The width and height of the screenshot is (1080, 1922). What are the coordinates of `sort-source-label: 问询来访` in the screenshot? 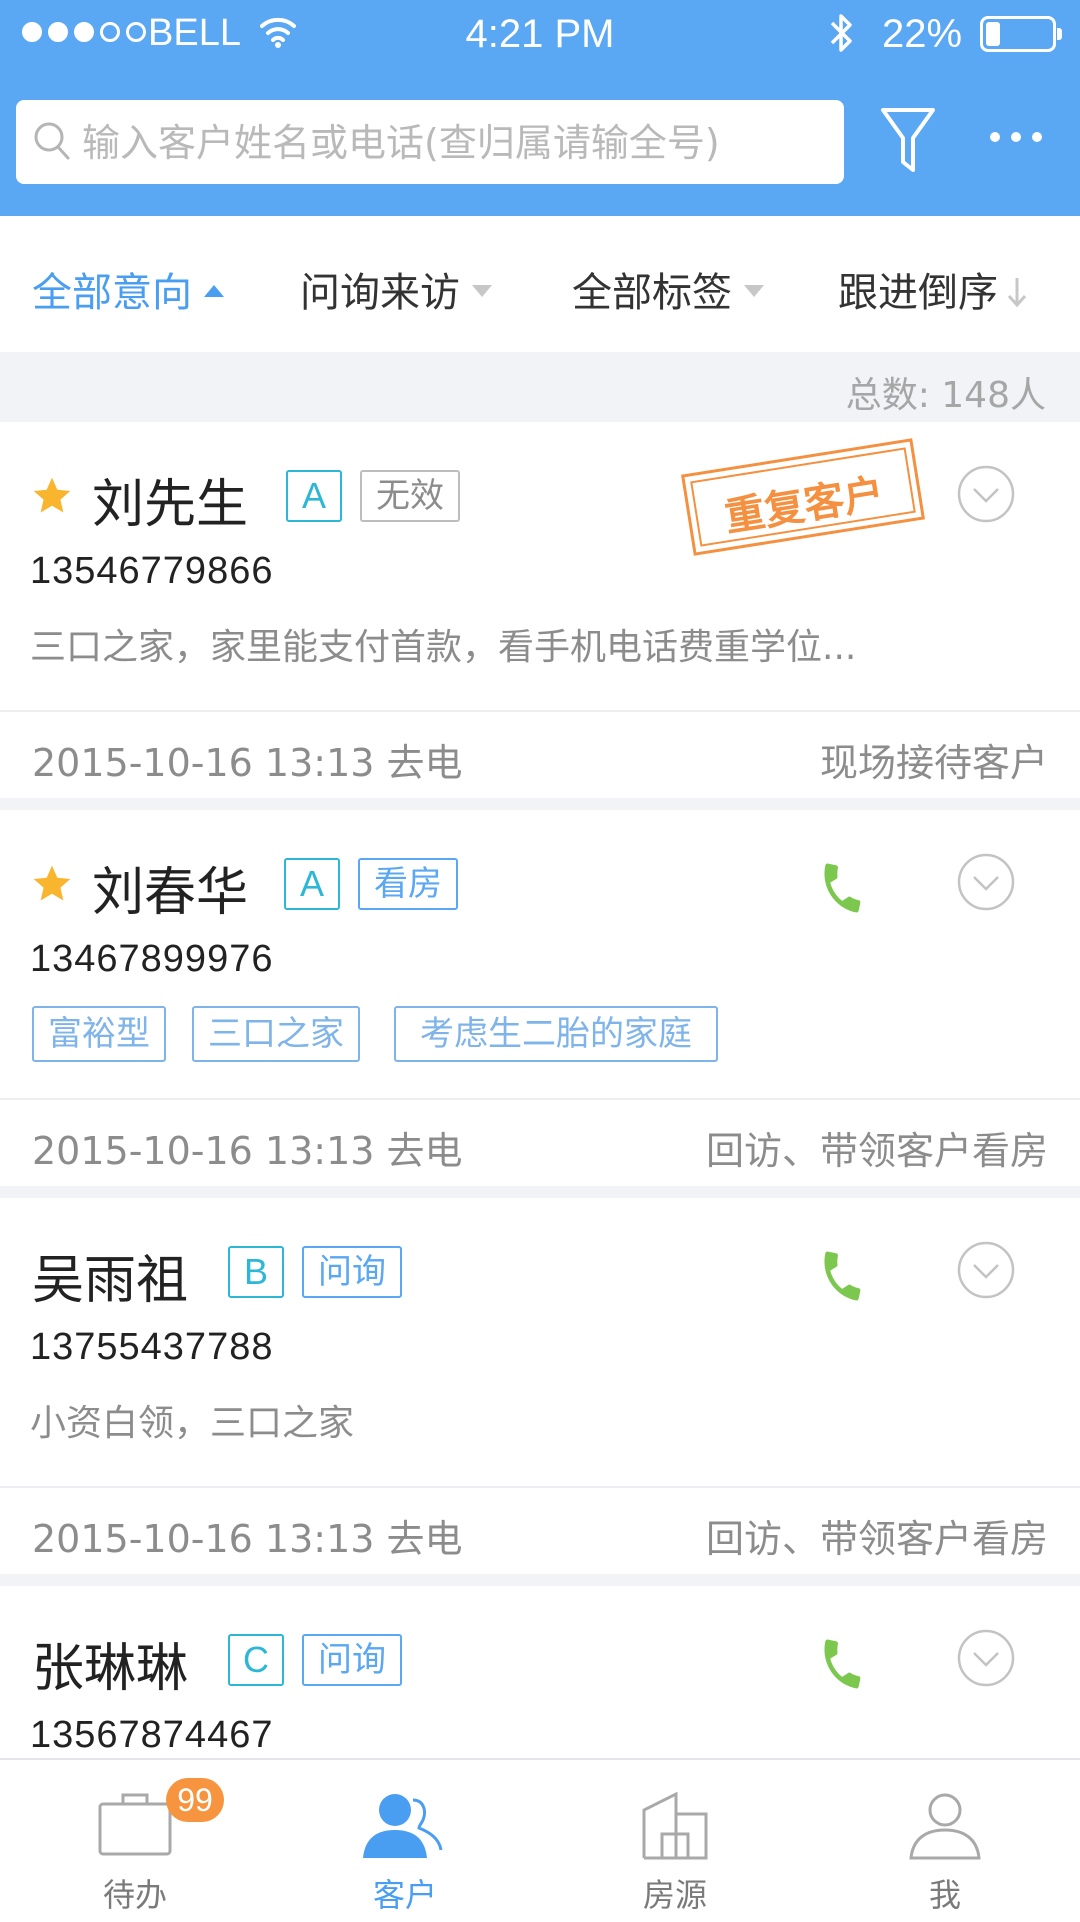 It's located at (380, 293).